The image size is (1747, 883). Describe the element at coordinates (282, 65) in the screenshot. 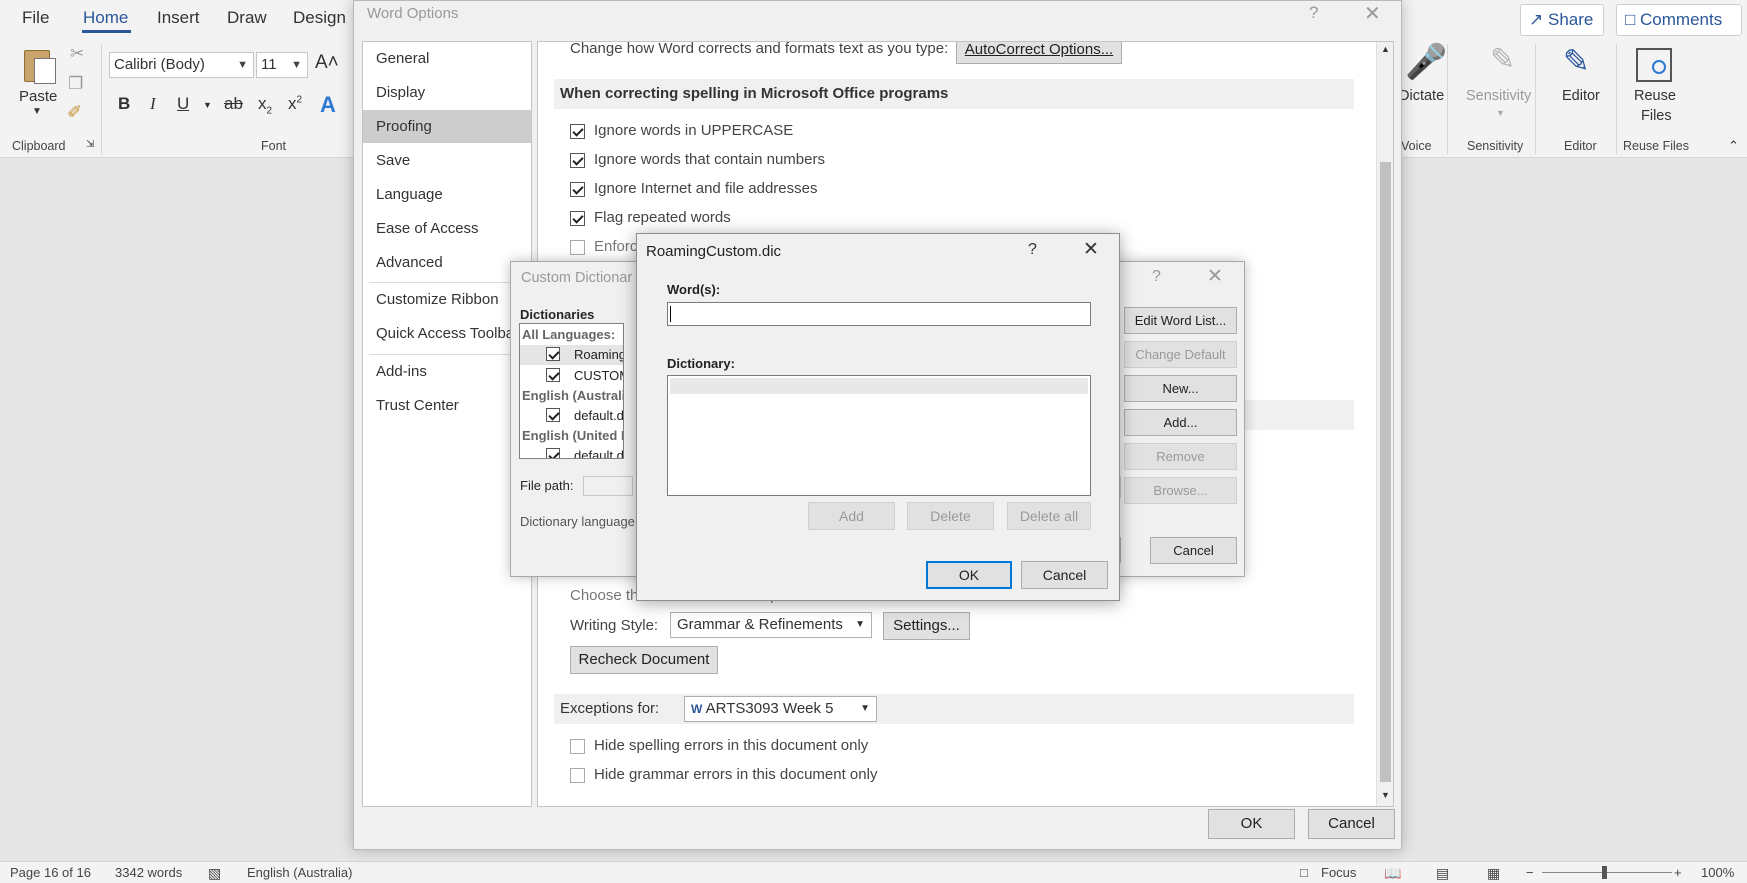

I see `font-size-box: 11 ▼` at that location.